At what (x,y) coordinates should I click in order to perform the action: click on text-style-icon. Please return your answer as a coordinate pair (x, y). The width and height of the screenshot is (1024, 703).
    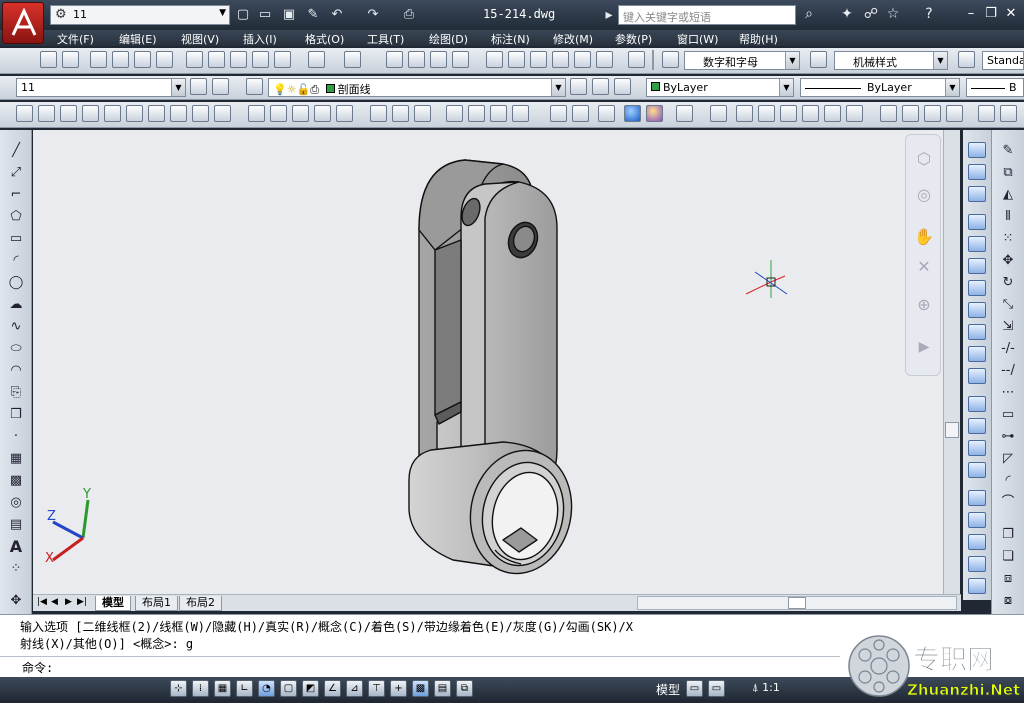
    Looking at the image, I should click on (670, 59).